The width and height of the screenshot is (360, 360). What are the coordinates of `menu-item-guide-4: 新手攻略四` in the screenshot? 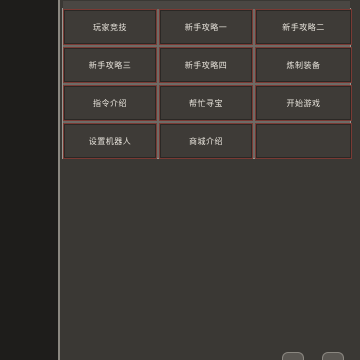 It's located at (206, 65).